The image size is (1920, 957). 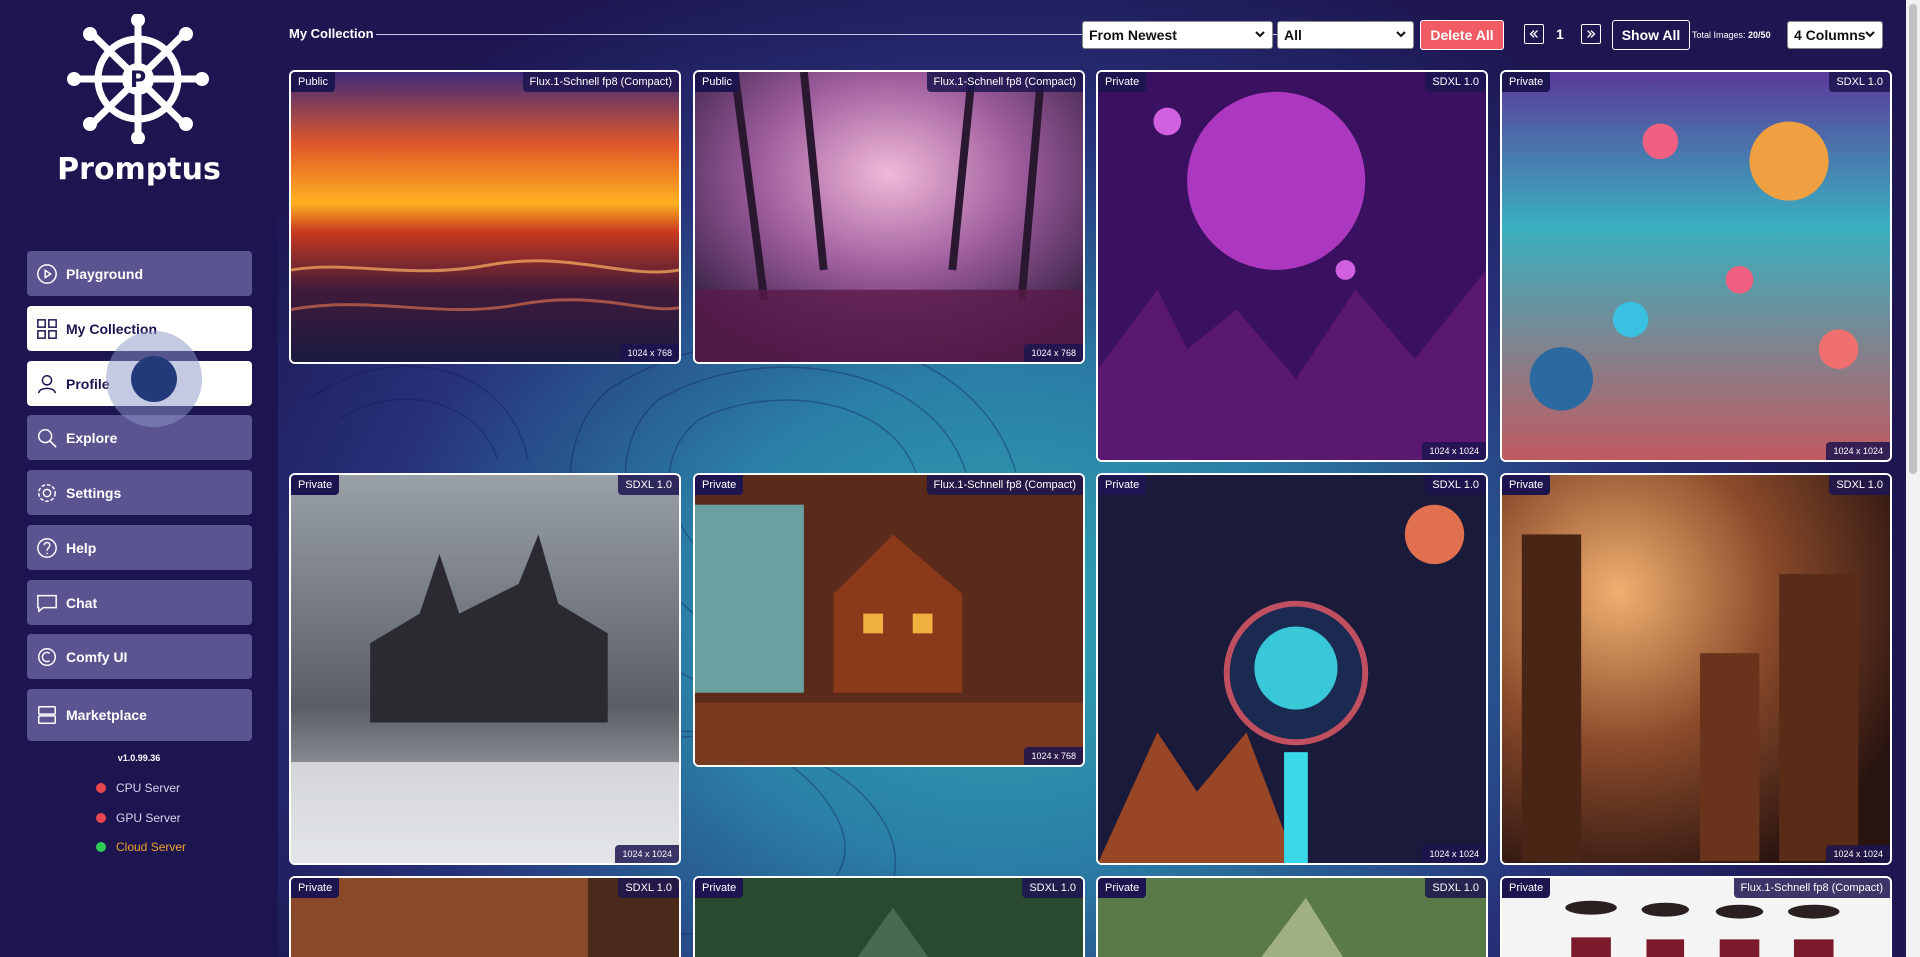 I want to click on pink-forest-image, so click(x=889, y=217).